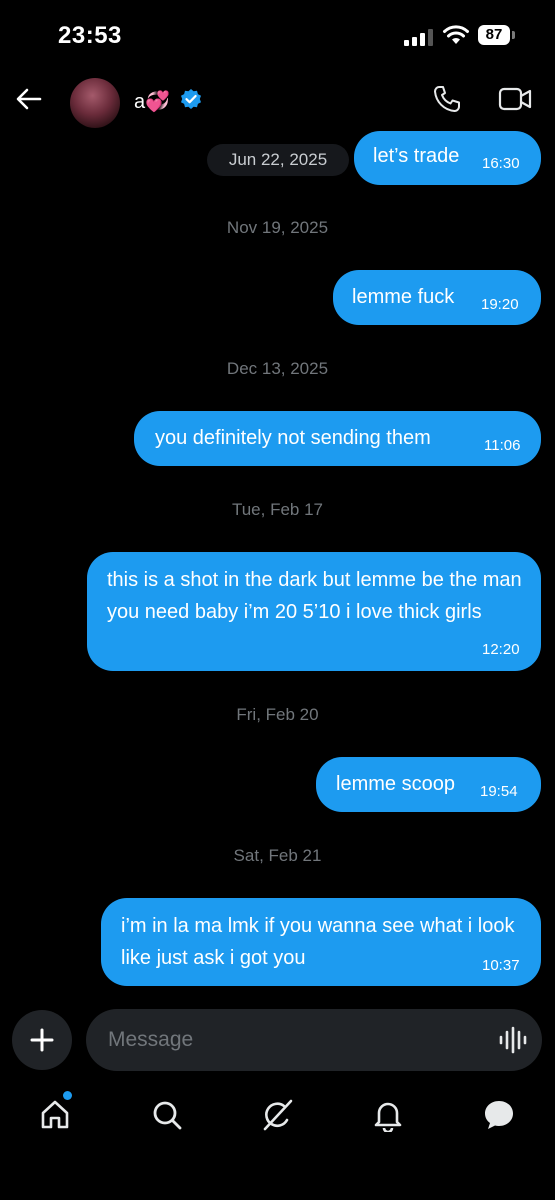 This screenshot has height=1200, width=555. I want to click on status-bar: 23:53 87, so click(277, 35).